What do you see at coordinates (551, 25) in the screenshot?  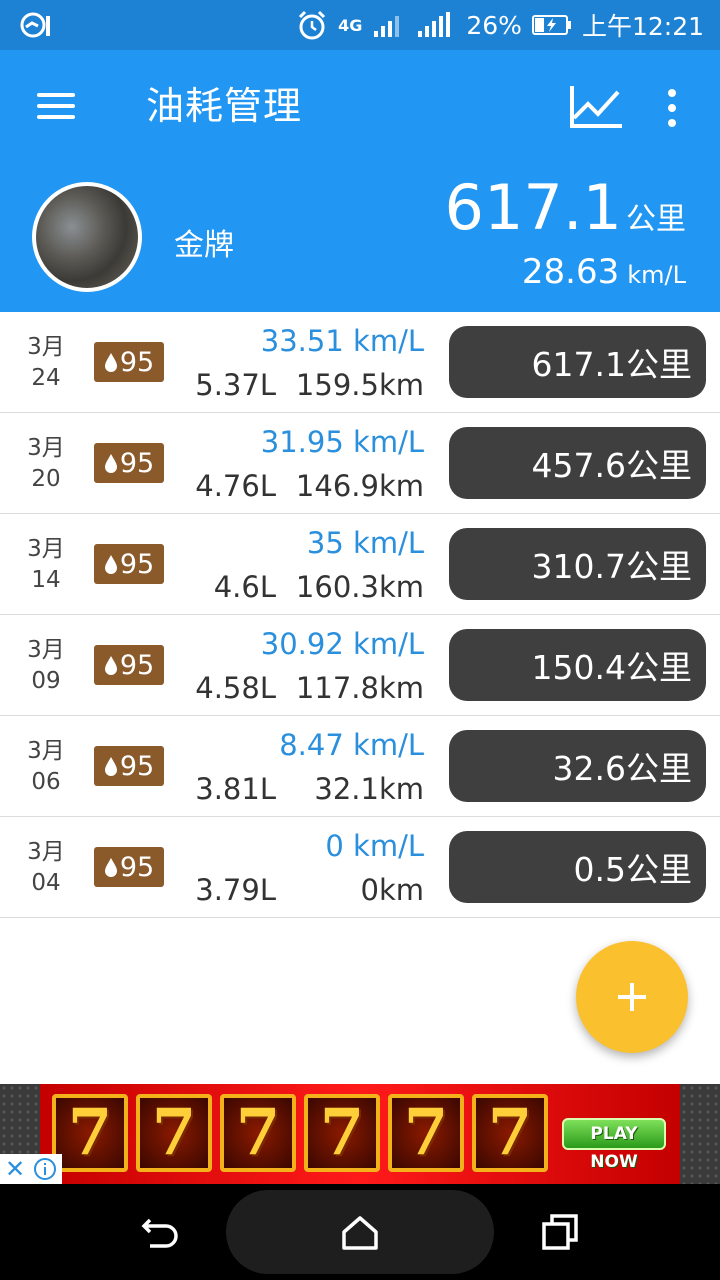 I see `battery-icon` at bounding box center [551, 25].